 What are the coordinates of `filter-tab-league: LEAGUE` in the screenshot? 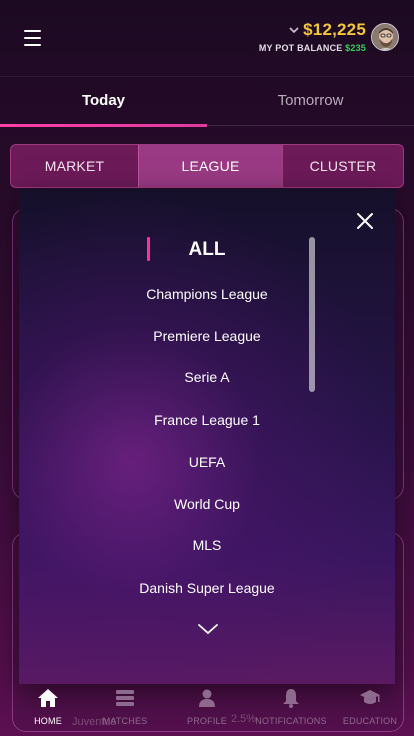 It's located at (210, 166).